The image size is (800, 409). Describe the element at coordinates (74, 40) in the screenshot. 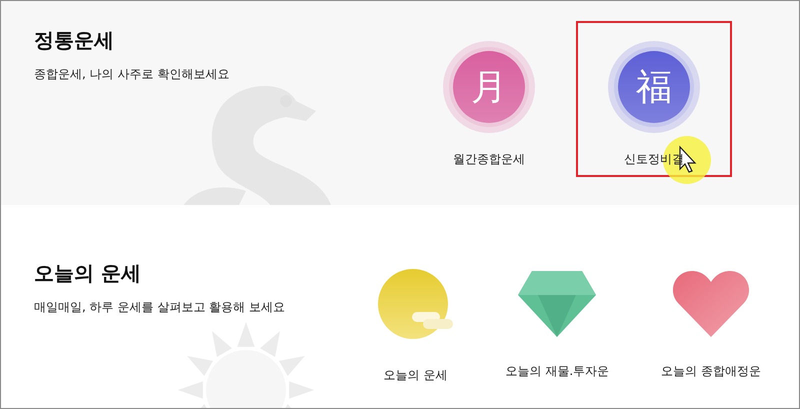

I see `section-title: 정통운세` at that location.